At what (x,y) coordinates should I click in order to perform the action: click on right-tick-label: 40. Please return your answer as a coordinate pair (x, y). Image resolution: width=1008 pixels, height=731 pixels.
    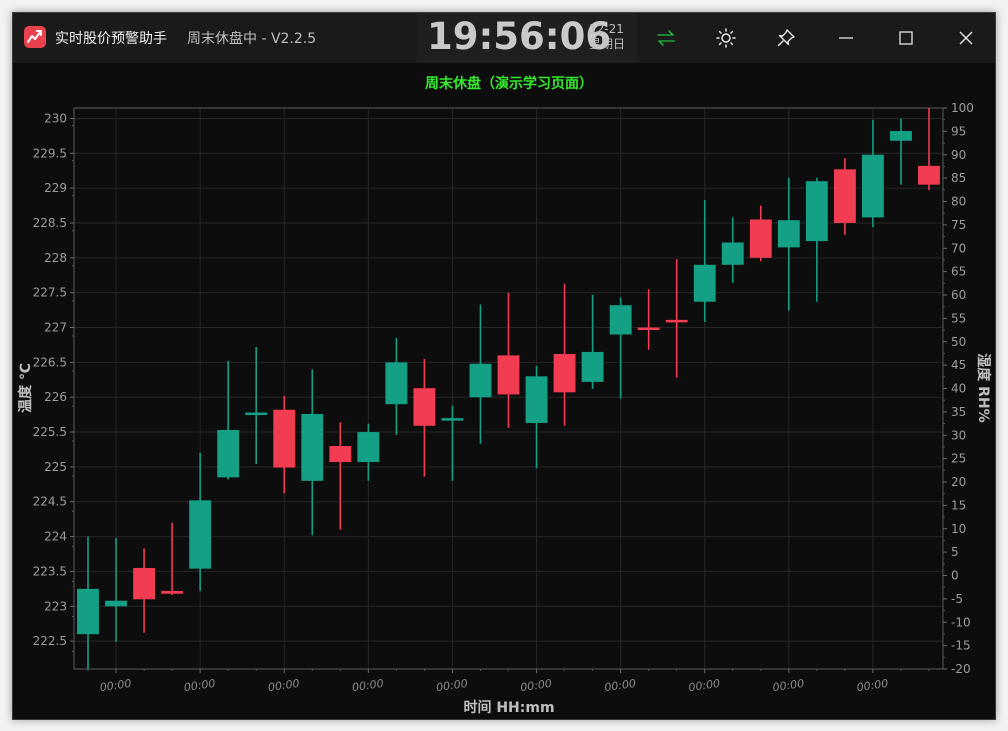
    Looking at the image, I should click on (958, 389).